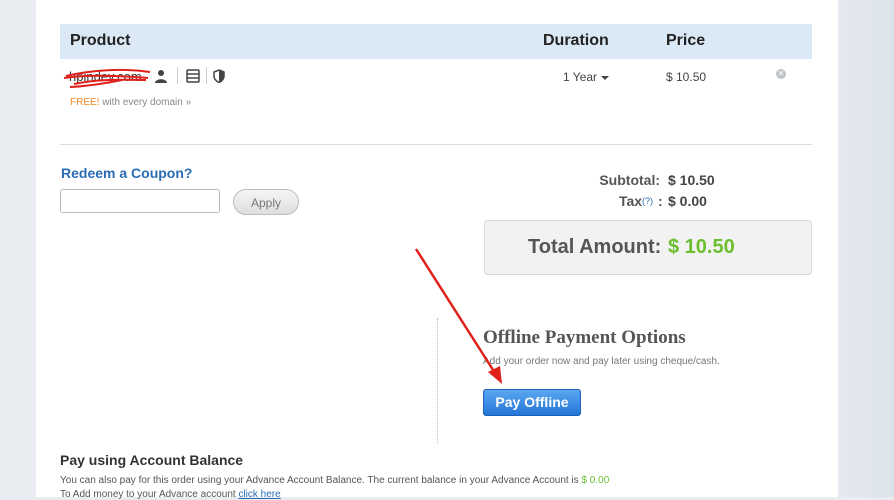 This screenshot has width=894, height=500. Describe the element at coordinates (866, 248) in the screenshot. I see `page-background-right` at that location.